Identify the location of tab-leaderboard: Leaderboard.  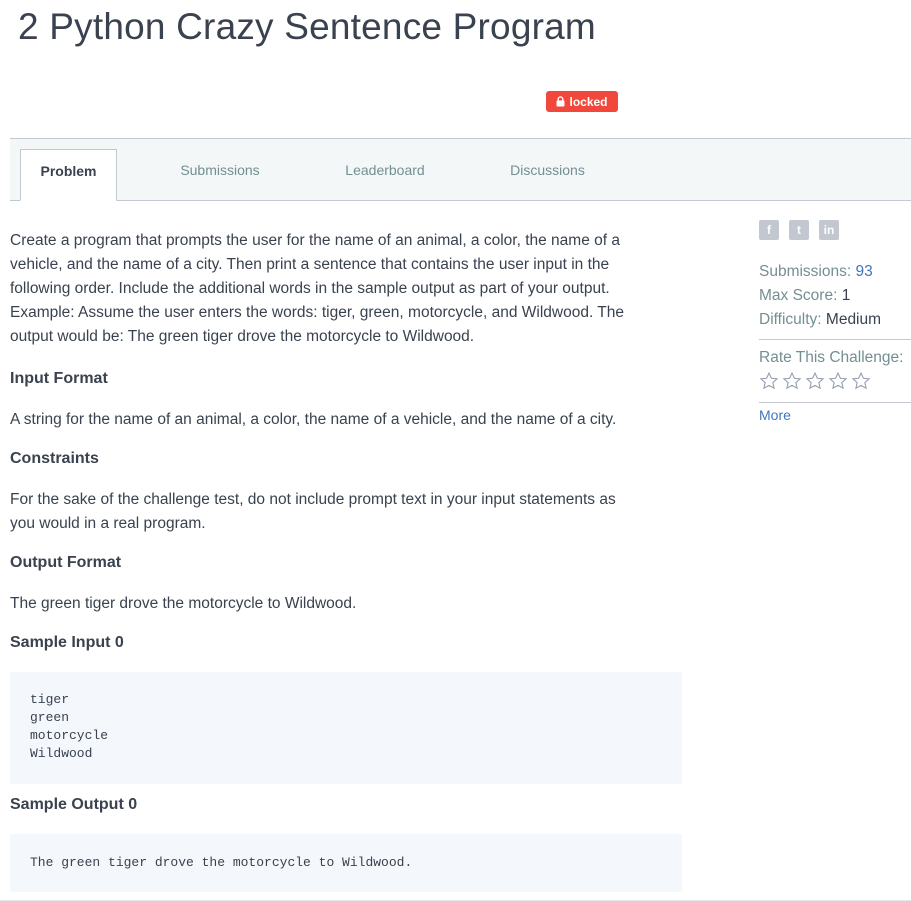
(385, 174).